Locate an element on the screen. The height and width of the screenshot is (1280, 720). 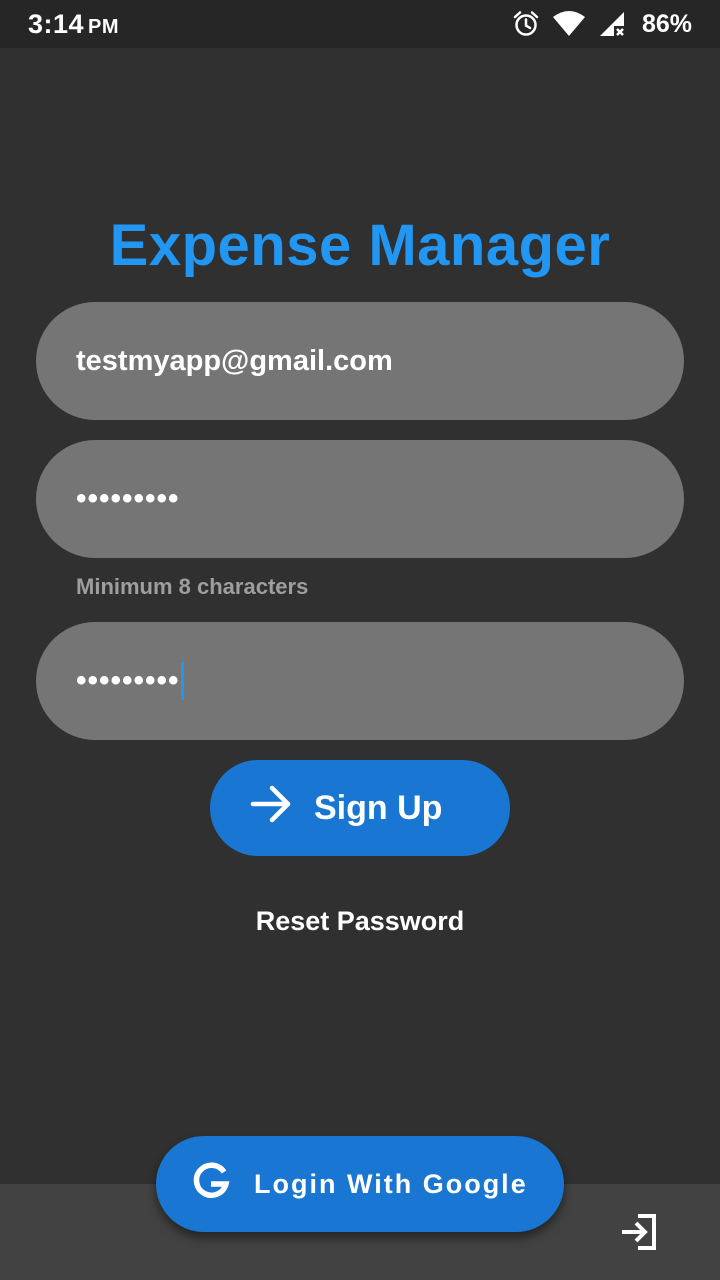
password-field: ••••••••• is located at coordinates (360, 499).